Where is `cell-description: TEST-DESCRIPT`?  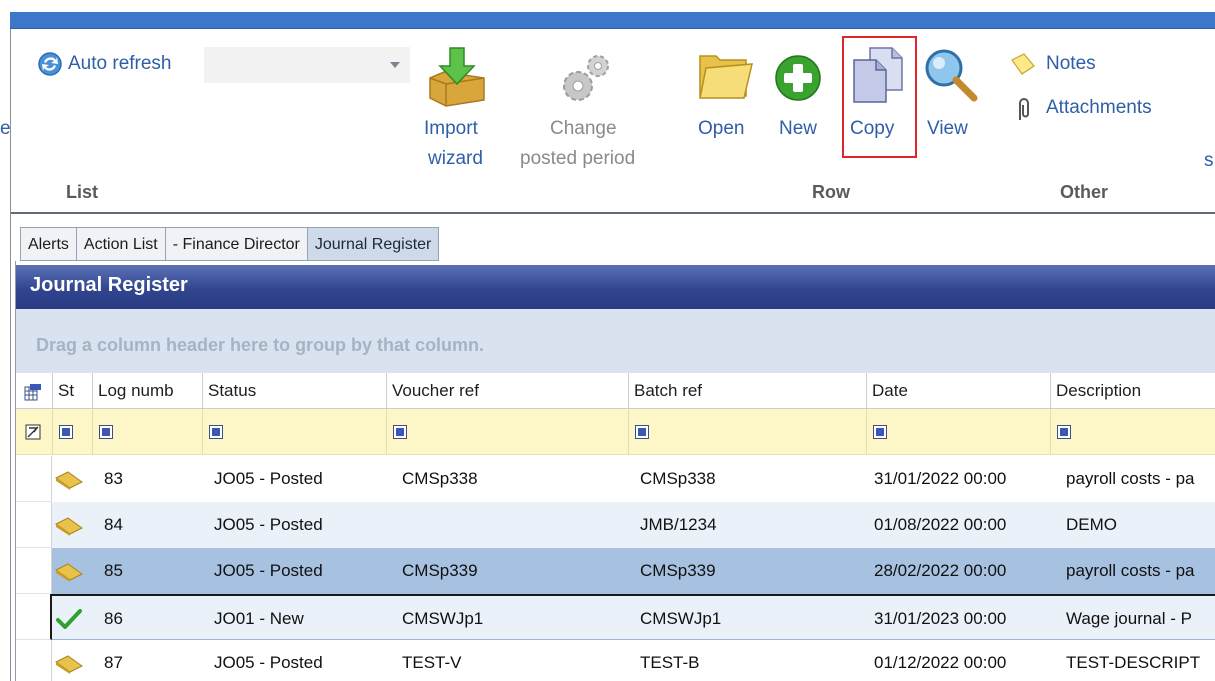 cell-description: TEST-DESCRIPT is located at coordinates (1133, 662).